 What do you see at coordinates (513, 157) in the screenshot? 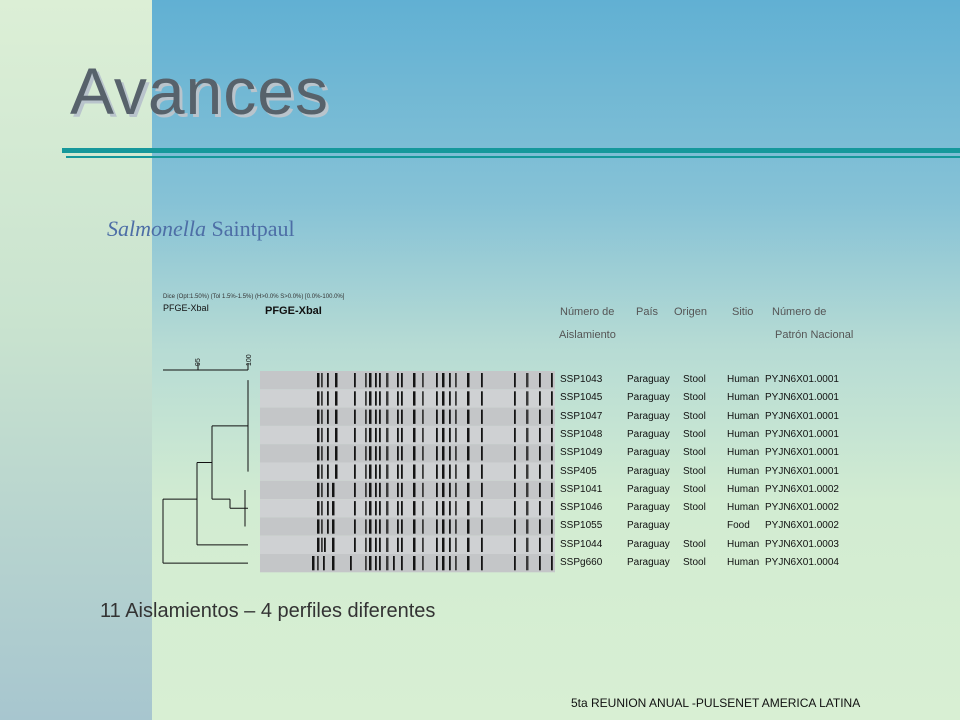
I see `title-rule-thin` at bounding box center [513, 157].